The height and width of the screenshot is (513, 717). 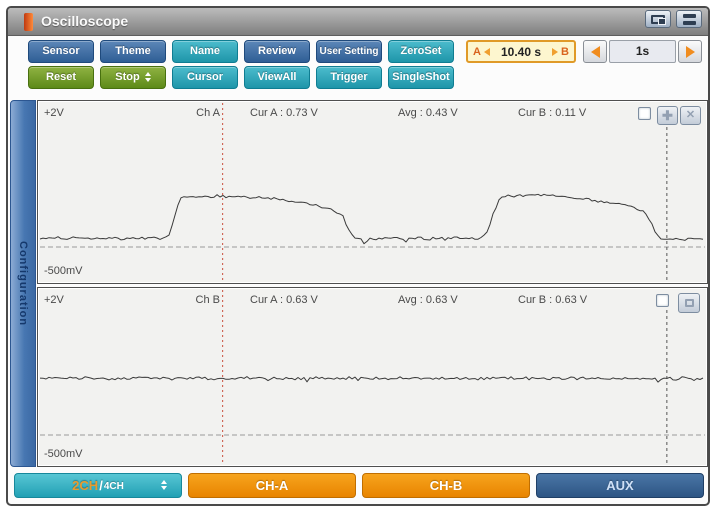 What do you see at coordinates (277, 51) in the screenshot?
I see `review-button: Review` at bounding box center [277, 51].